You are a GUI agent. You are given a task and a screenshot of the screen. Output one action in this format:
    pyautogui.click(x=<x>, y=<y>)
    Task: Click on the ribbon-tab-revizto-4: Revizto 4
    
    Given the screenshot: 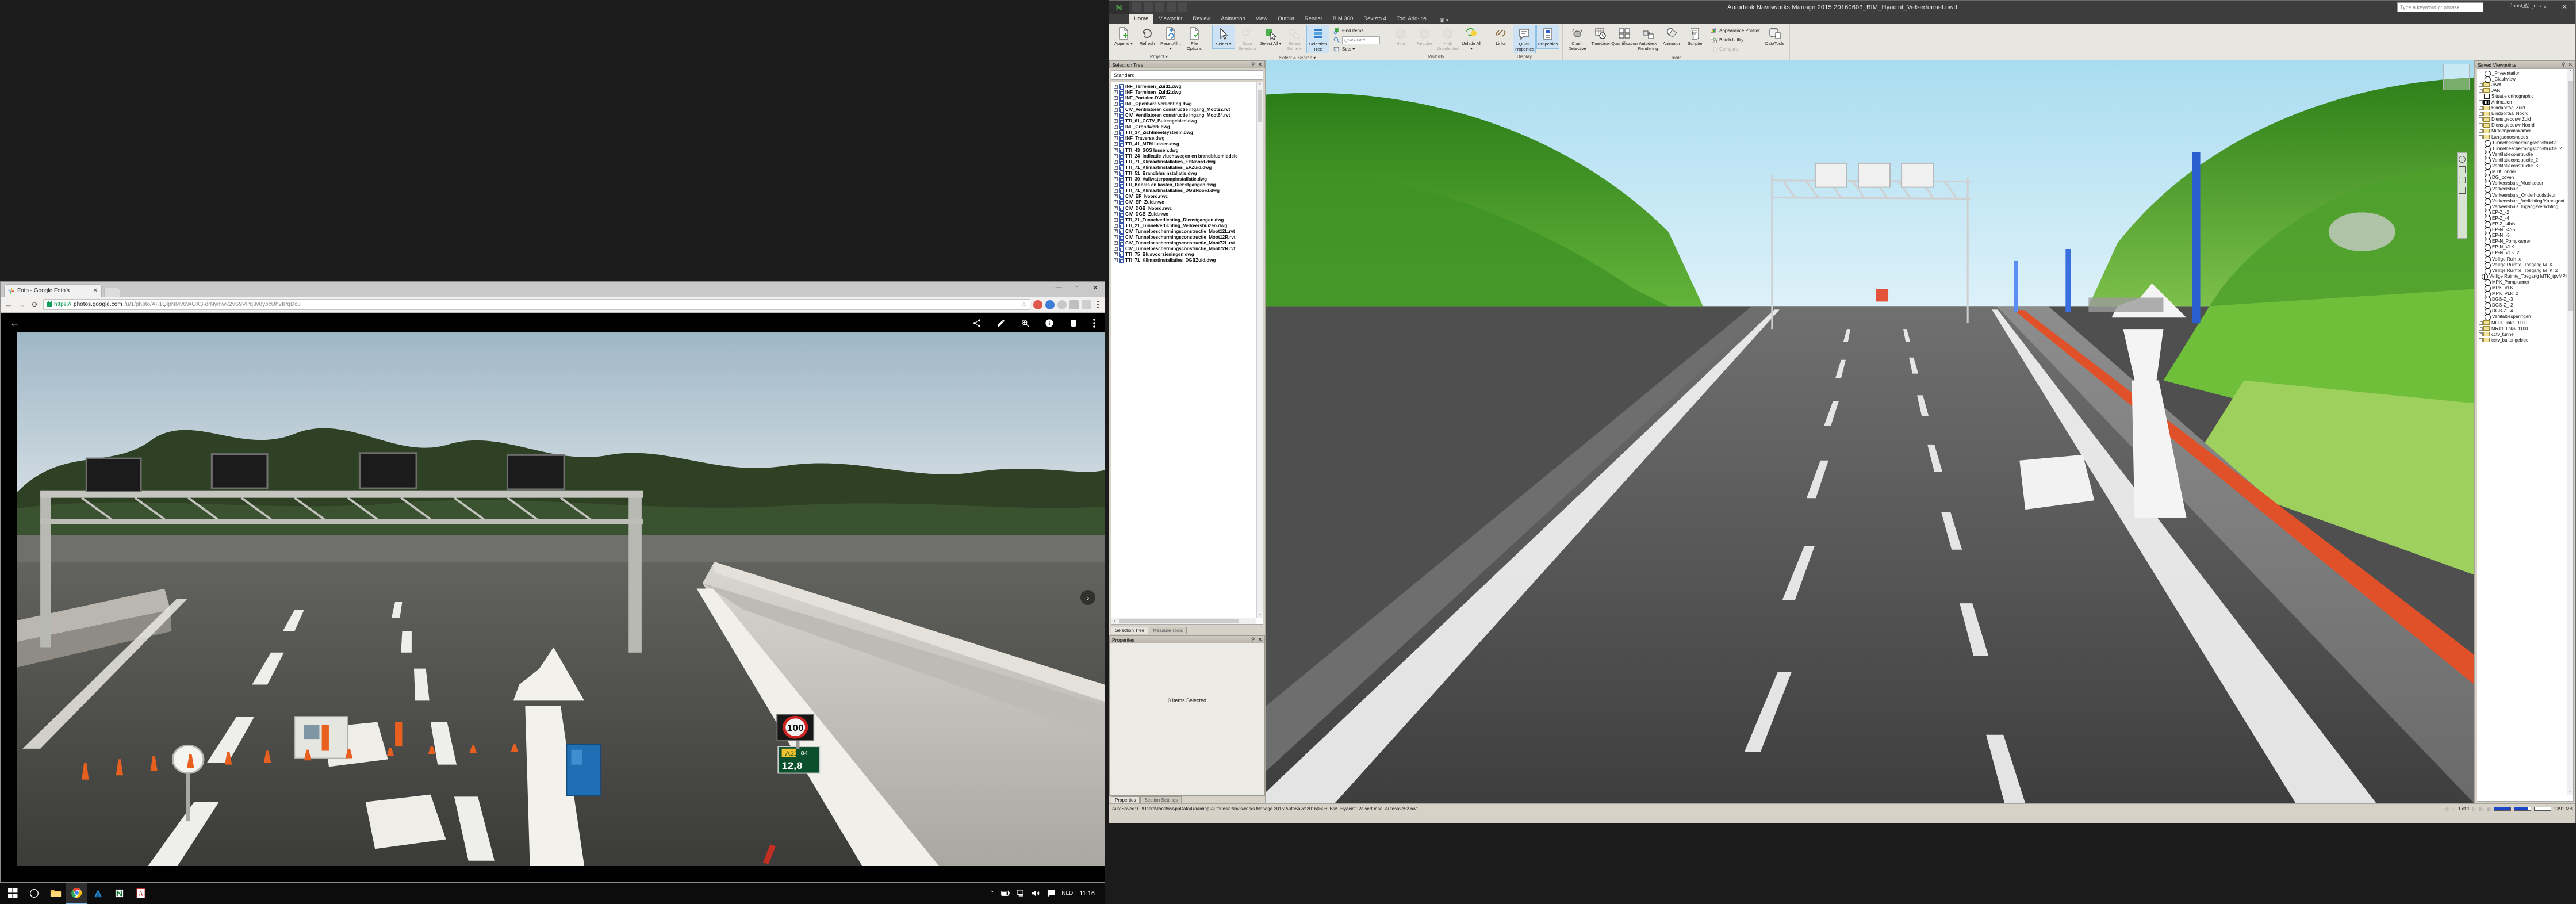 What is the action you would take?
    pyautogui.click(x=1375, y=19)
    